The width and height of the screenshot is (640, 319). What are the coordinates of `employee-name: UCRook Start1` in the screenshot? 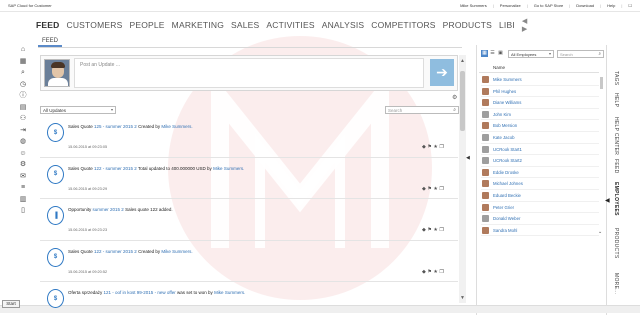 It's located at (507, 149).